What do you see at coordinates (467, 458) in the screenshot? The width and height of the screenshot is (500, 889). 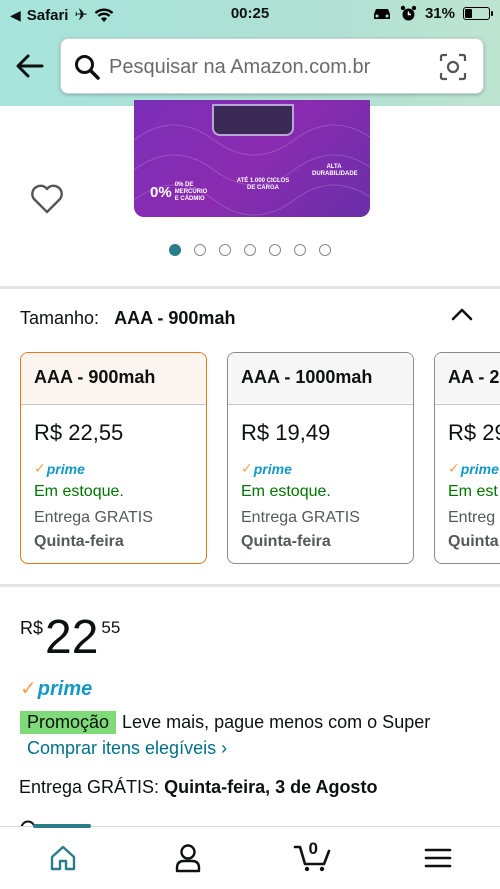 I see `size-option-aa: AA - 2 R$ 29 ✓prime Em est Entreg Quinta` at bounding box center [467, 458].